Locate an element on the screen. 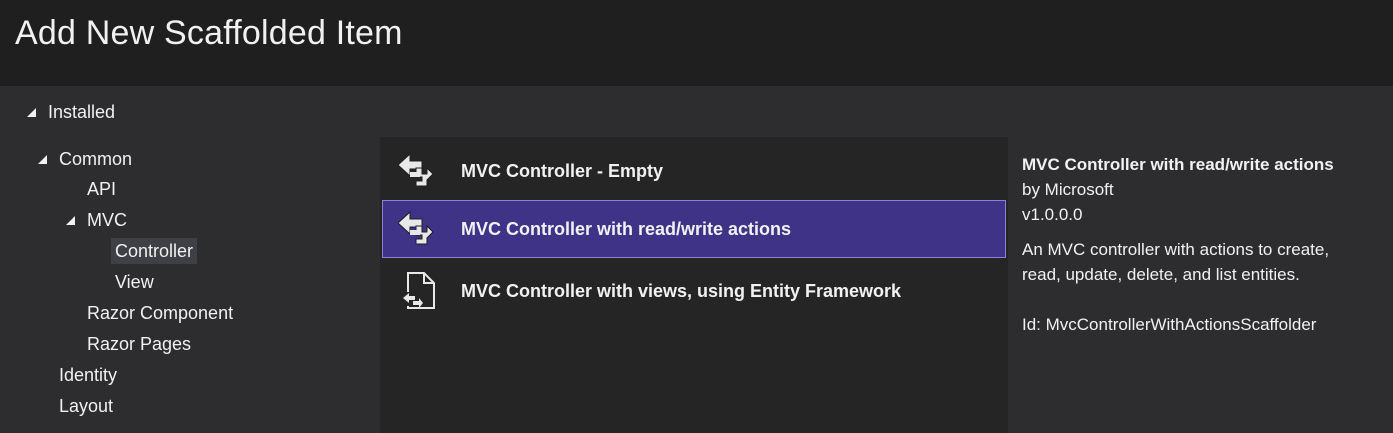 The width and height of the screenshot is (1393, 433). tree-label-api: API is located at coordinates (102, 189).